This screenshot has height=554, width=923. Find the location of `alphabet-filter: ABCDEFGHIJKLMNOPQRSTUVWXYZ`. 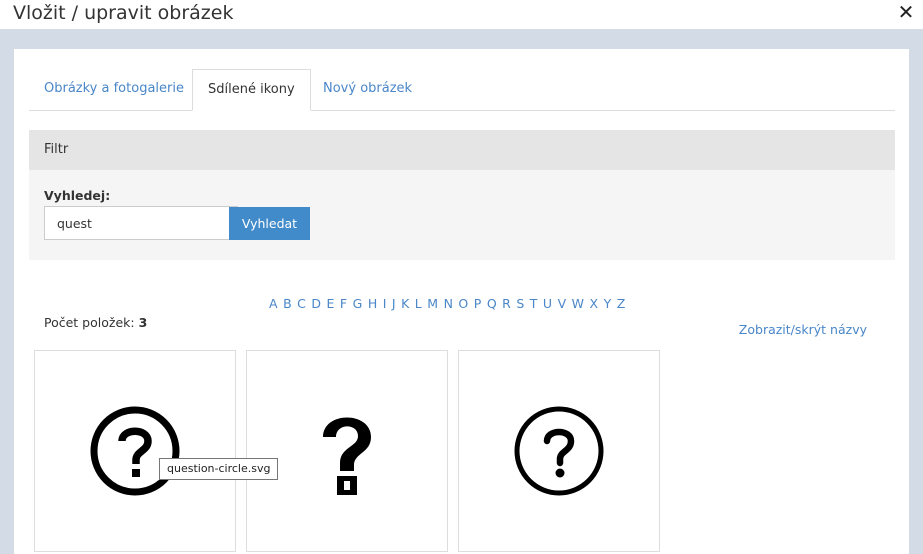

alphabet-filter: ABCDEFGHIJKLMNOPQRSTUVWXYZ is located at coordinates (450, 303).